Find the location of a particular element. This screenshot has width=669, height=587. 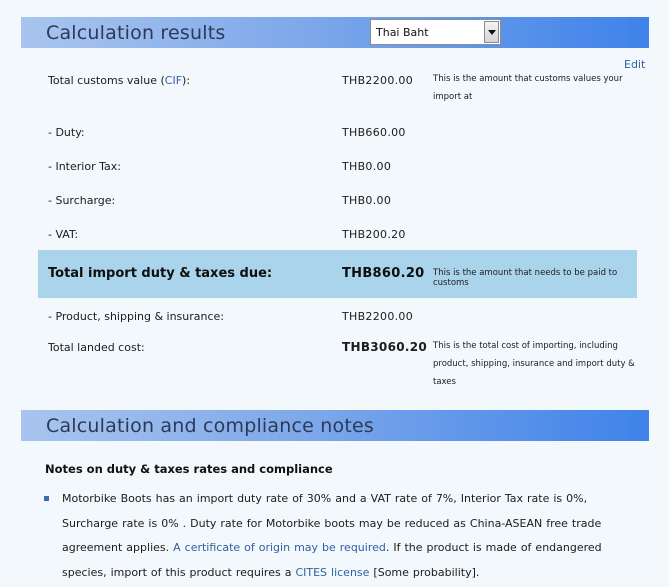

surcharge-amount: THB0.00 is located at coordinates (367, 200).